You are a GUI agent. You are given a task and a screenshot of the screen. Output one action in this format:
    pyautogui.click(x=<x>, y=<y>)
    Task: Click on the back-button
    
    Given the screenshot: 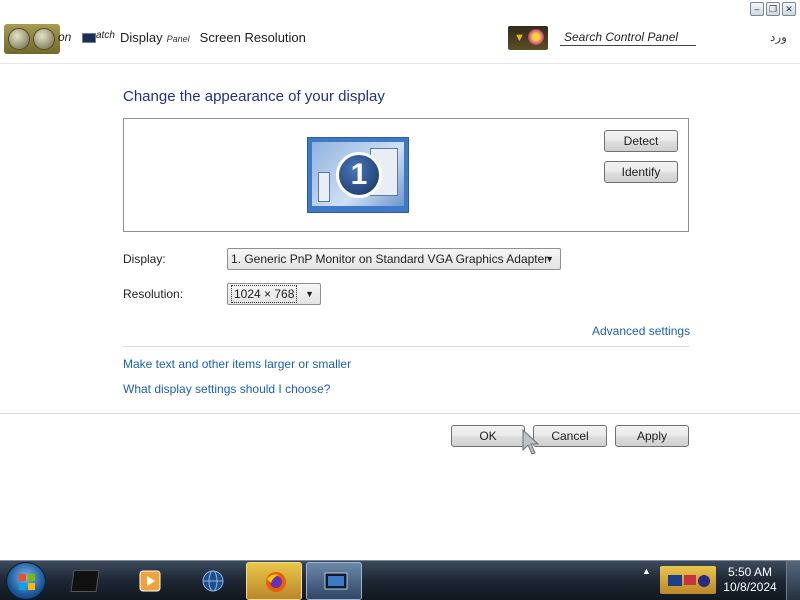 What is the action you would take?
    pyautogui.click(x=19, y=39)
    